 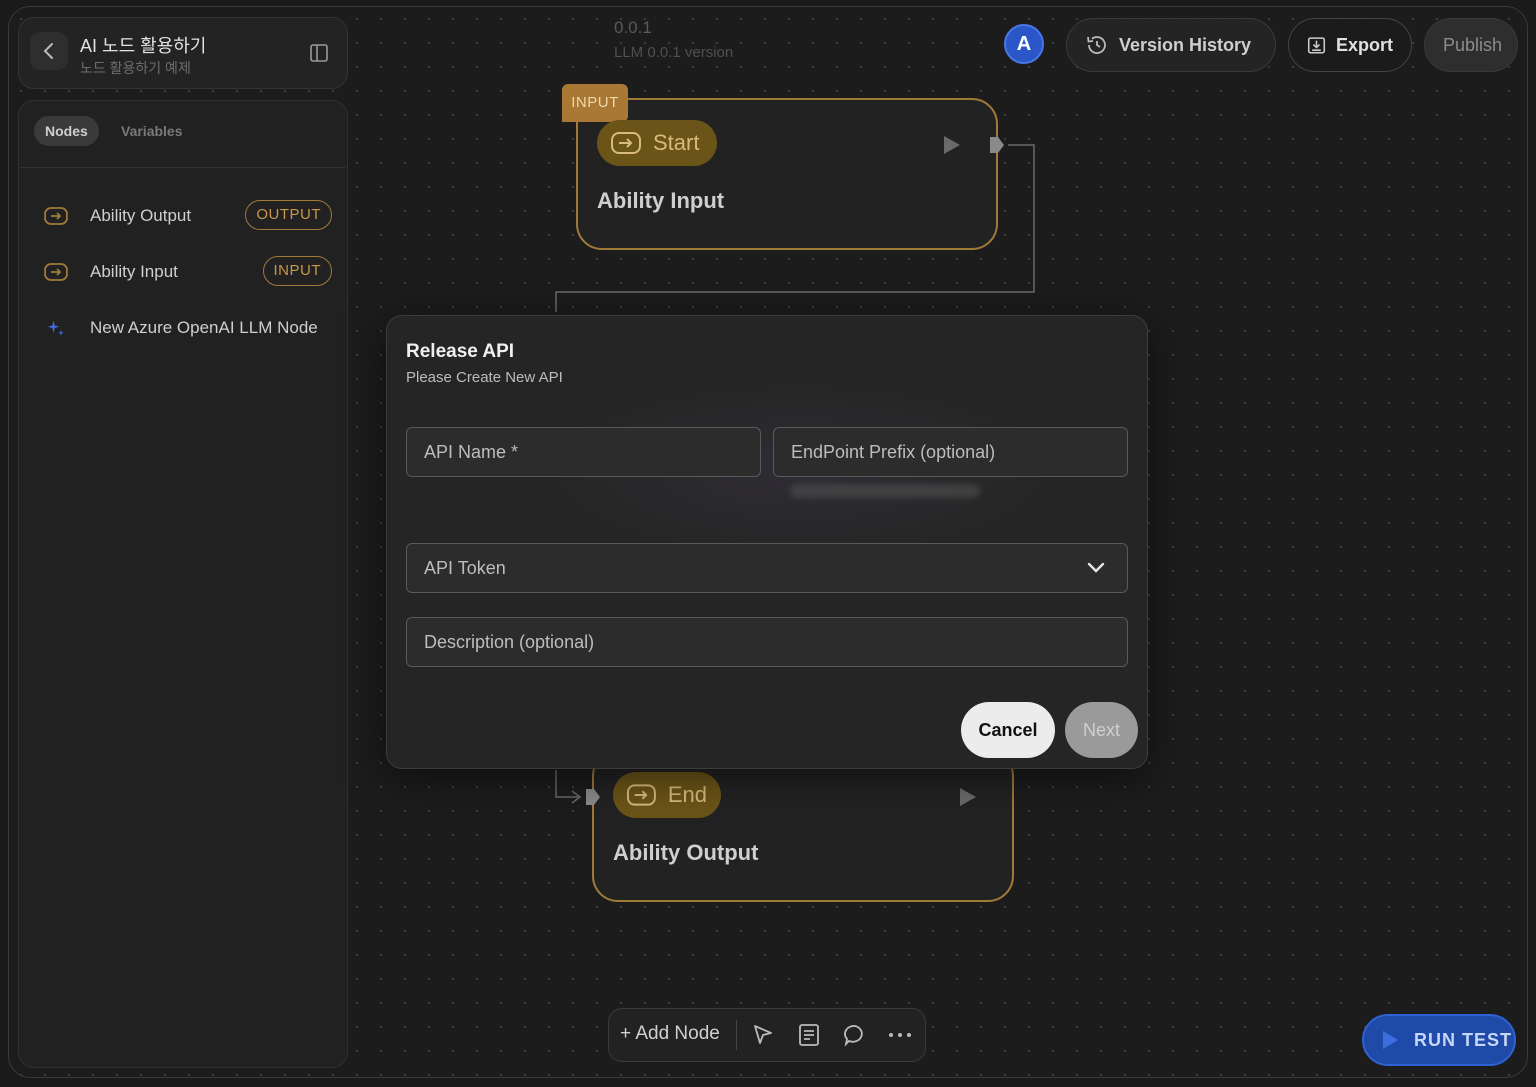 What do you see at coordinates (1463, 1039) in the screenshot?
I see `run-test-label: RUN TEST` at bounding box center [1463, 1039].